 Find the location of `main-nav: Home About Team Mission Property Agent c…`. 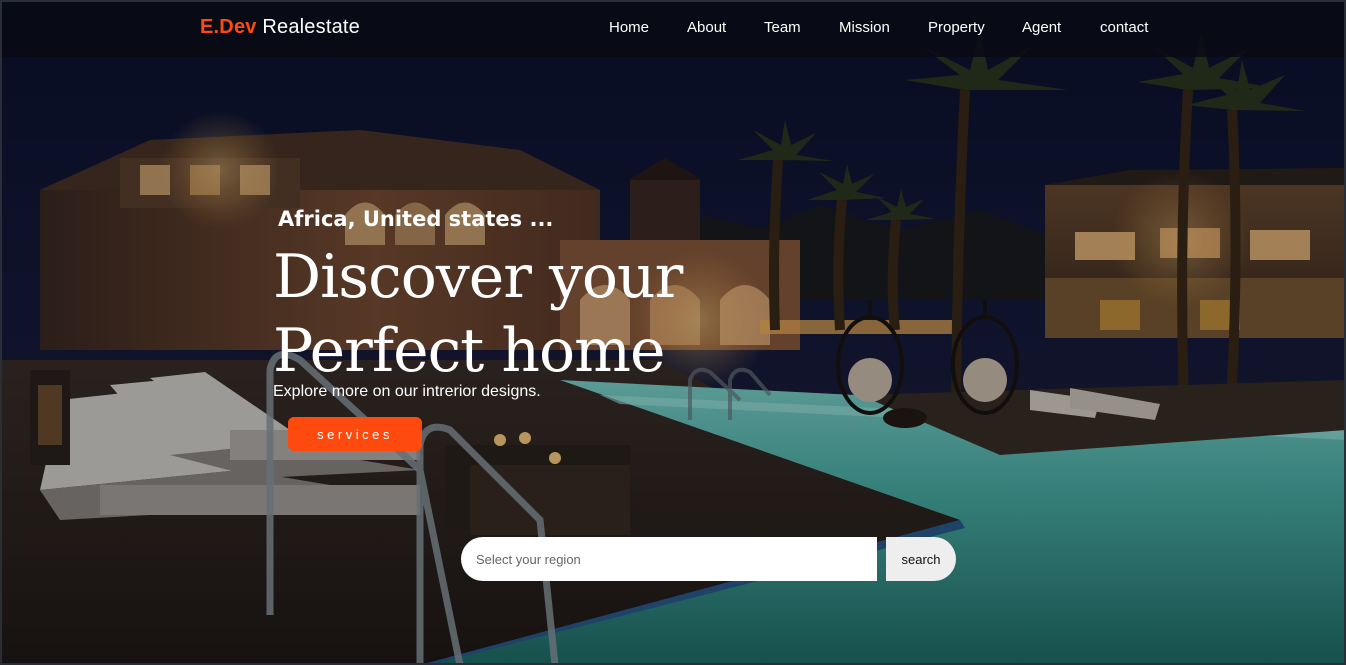

main-nav: Home About Team Mission Property Agent c… is located at coordinates (673, 29).